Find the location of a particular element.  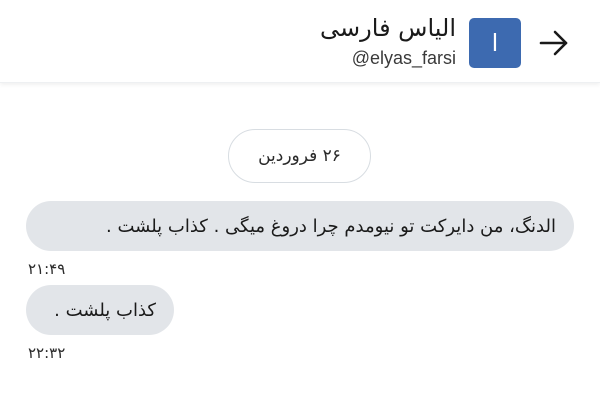

contact-name: الیاس فارسی is located at coordinates (388, 28).